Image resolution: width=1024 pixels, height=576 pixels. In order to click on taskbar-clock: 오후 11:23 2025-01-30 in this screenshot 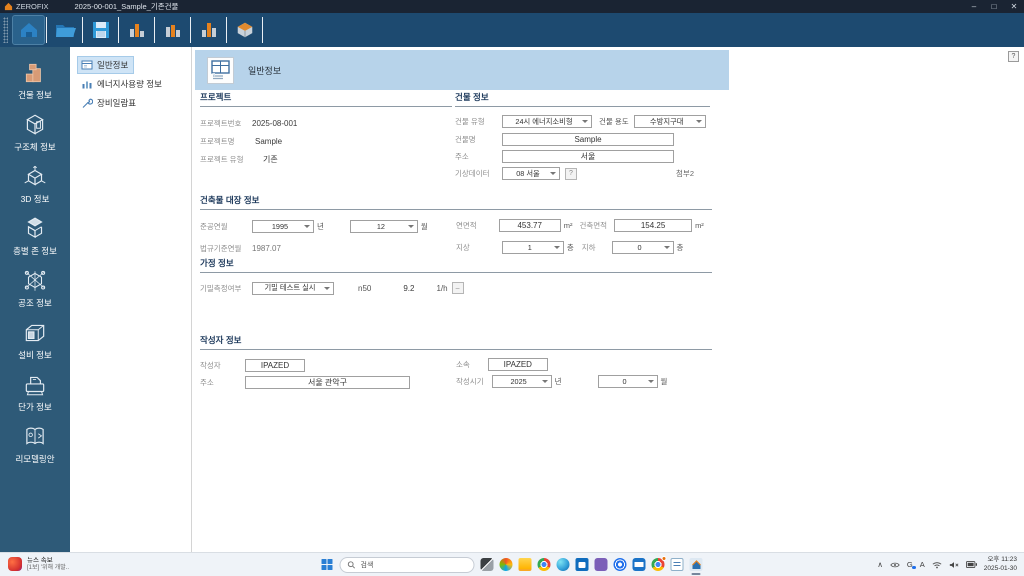, I will do `click(1000, 564)`.